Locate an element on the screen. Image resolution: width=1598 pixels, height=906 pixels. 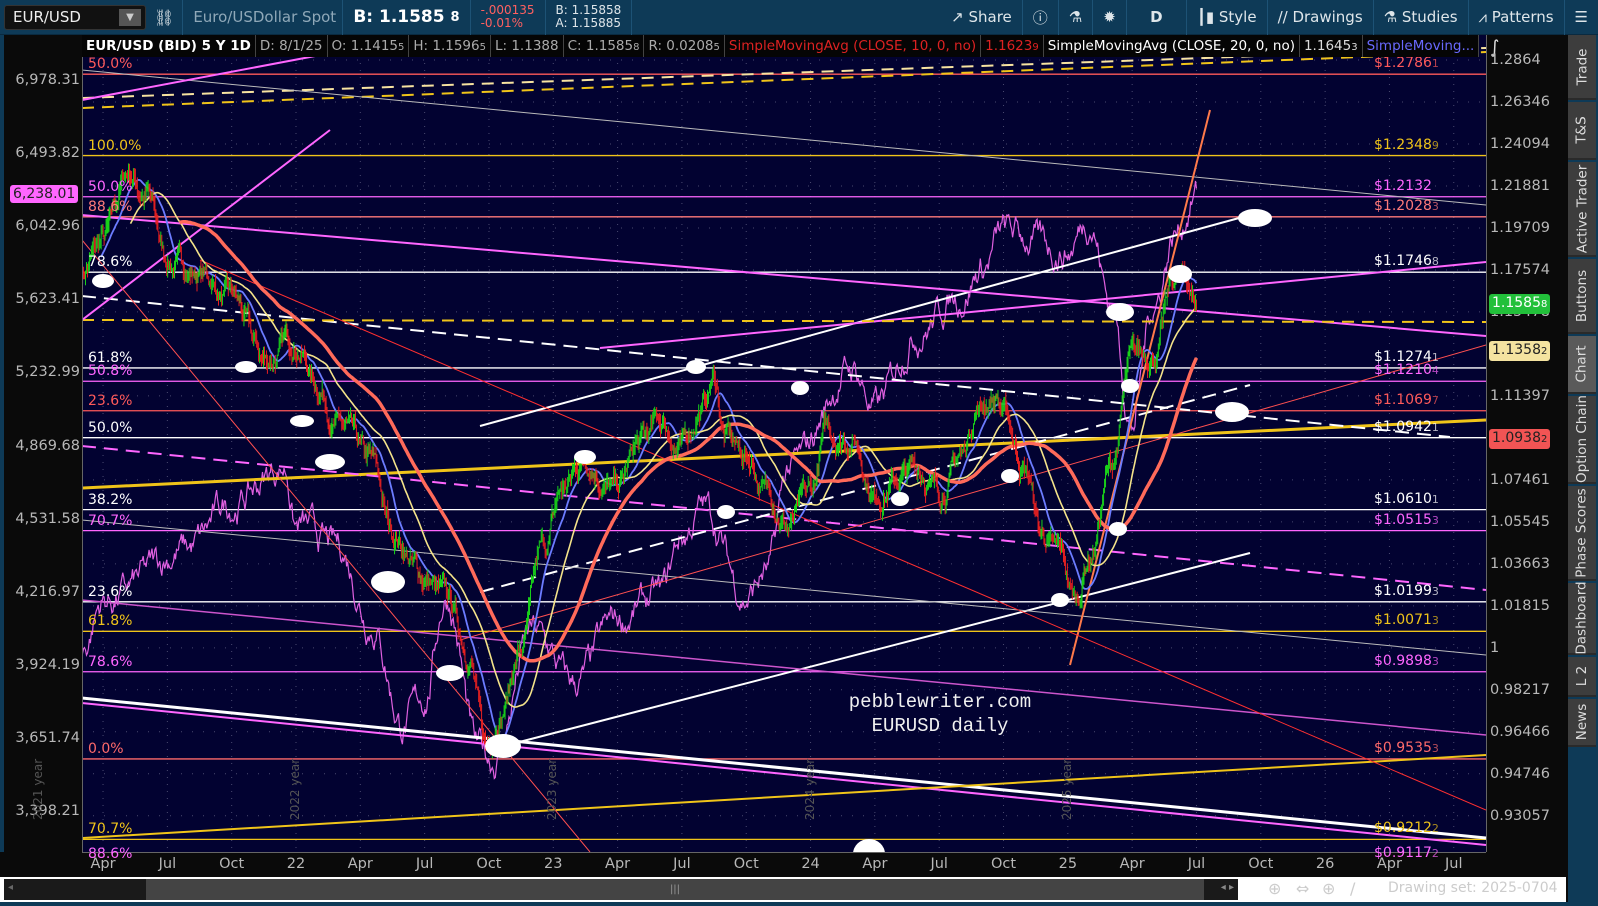
left-axis-label: 3,651.74 is located at coordinates (47, 737).